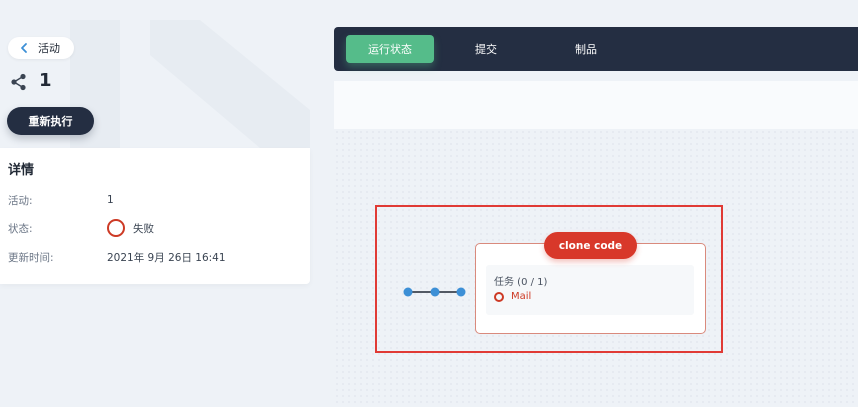 This screenshot has height=407, width=858. What do you see at coordinates (24, 48) in the screenshot?
I see `chevron-left-icon` at bounding box center [24, 48].